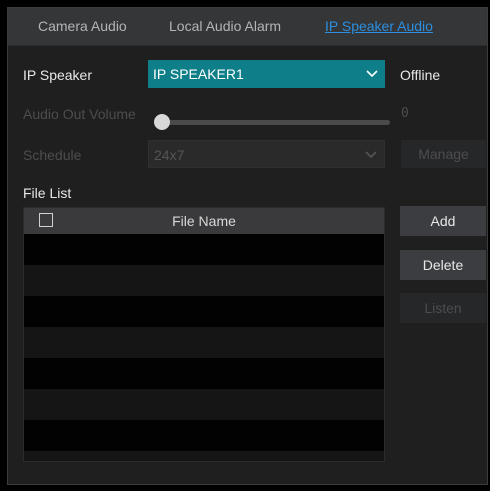  Describe the element at coordinates (405, 113) in the screenshot. I see `volume-value: 0` at that location.